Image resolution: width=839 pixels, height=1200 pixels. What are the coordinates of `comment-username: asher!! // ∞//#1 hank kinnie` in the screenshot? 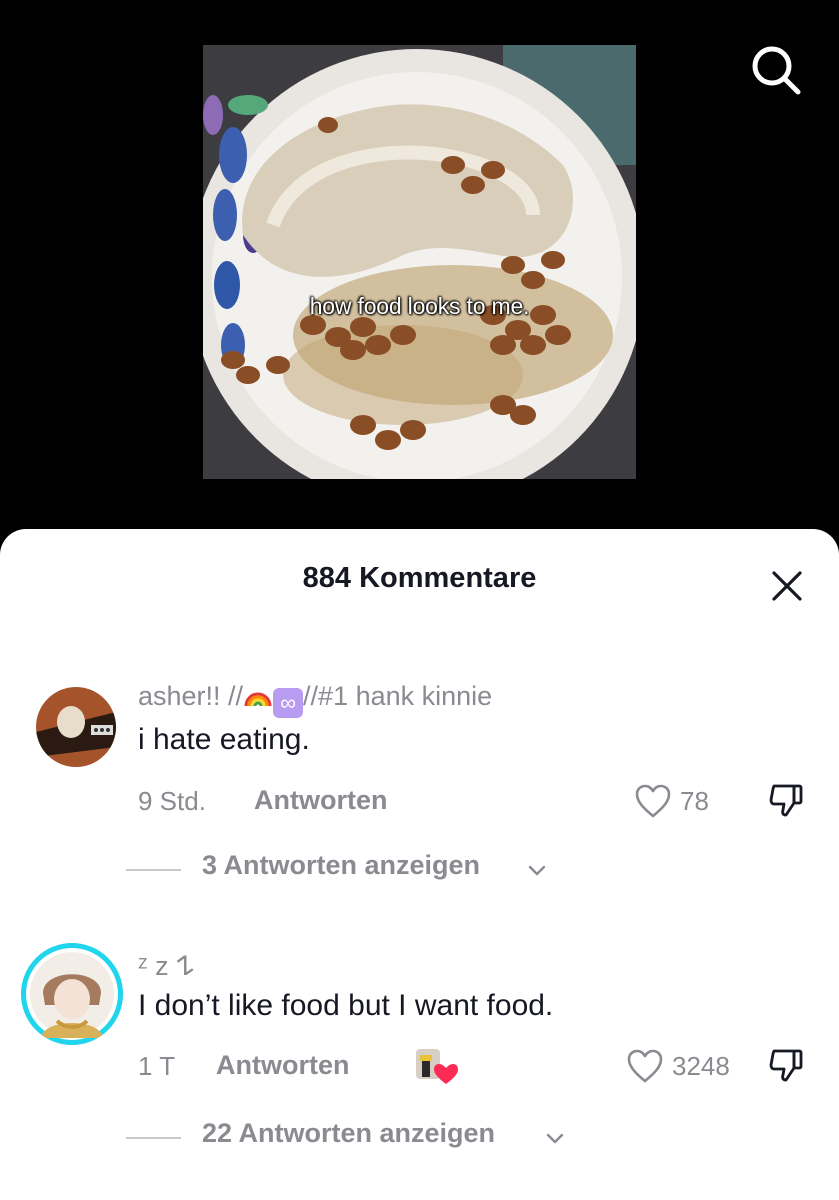 It's located at (315, 699).